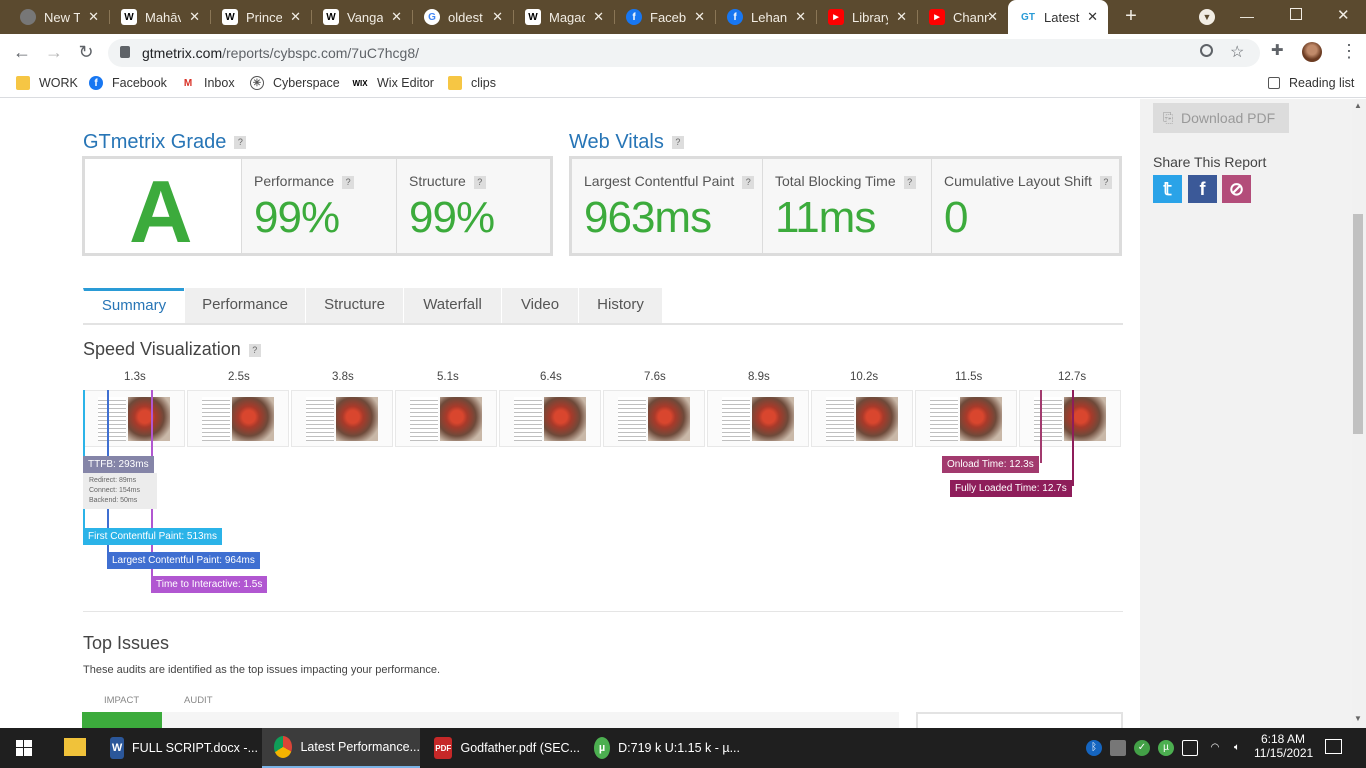 The width and height of the screenshot is (1366, 768). I want to click on bookmark-star-icon: ☆, so click(1237, 52).